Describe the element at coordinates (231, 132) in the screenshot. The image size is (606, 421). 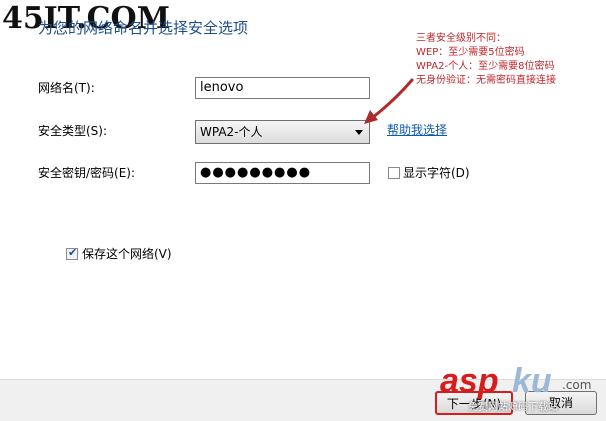
I see `security-type-value: WPA2-个人` at that location.